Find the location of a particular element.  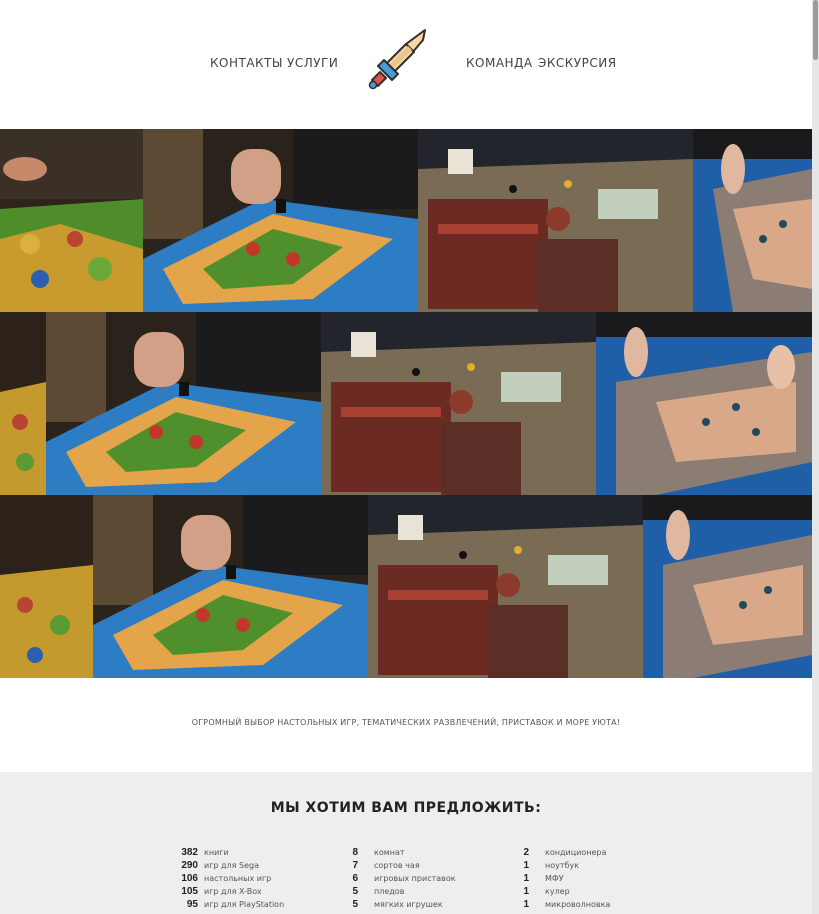

stat-item: 7 сортов чая is located at coordinates (386, 865).